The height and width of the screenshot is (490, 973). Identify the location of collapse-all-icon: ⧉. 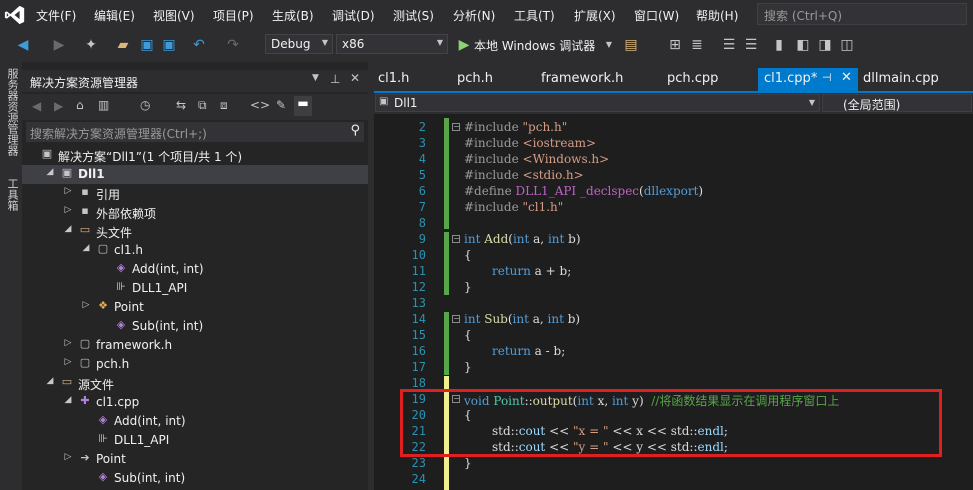
(202, 105).